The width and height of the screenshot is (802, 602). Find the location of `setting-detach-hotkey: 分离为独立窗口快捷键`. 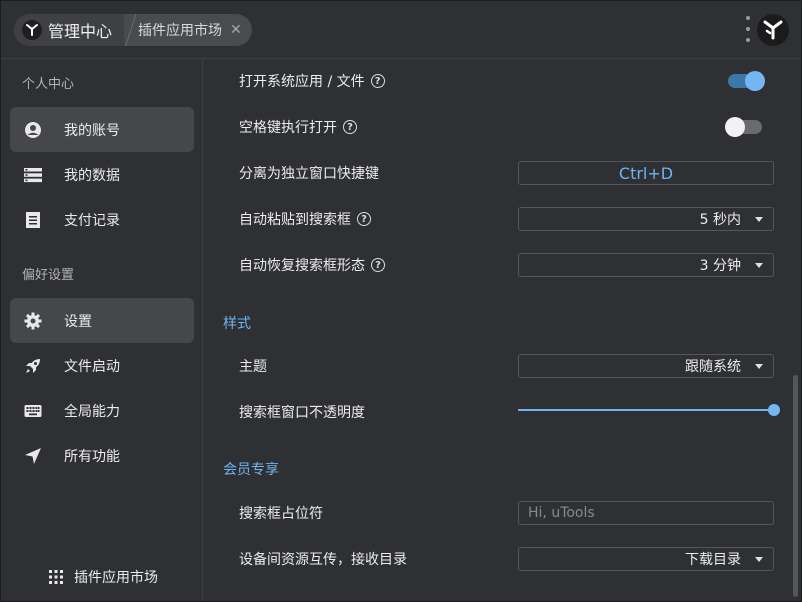

setting-detach-hotkey: 分离为独立窗口快捷键 is located at coordinates (309, 173).